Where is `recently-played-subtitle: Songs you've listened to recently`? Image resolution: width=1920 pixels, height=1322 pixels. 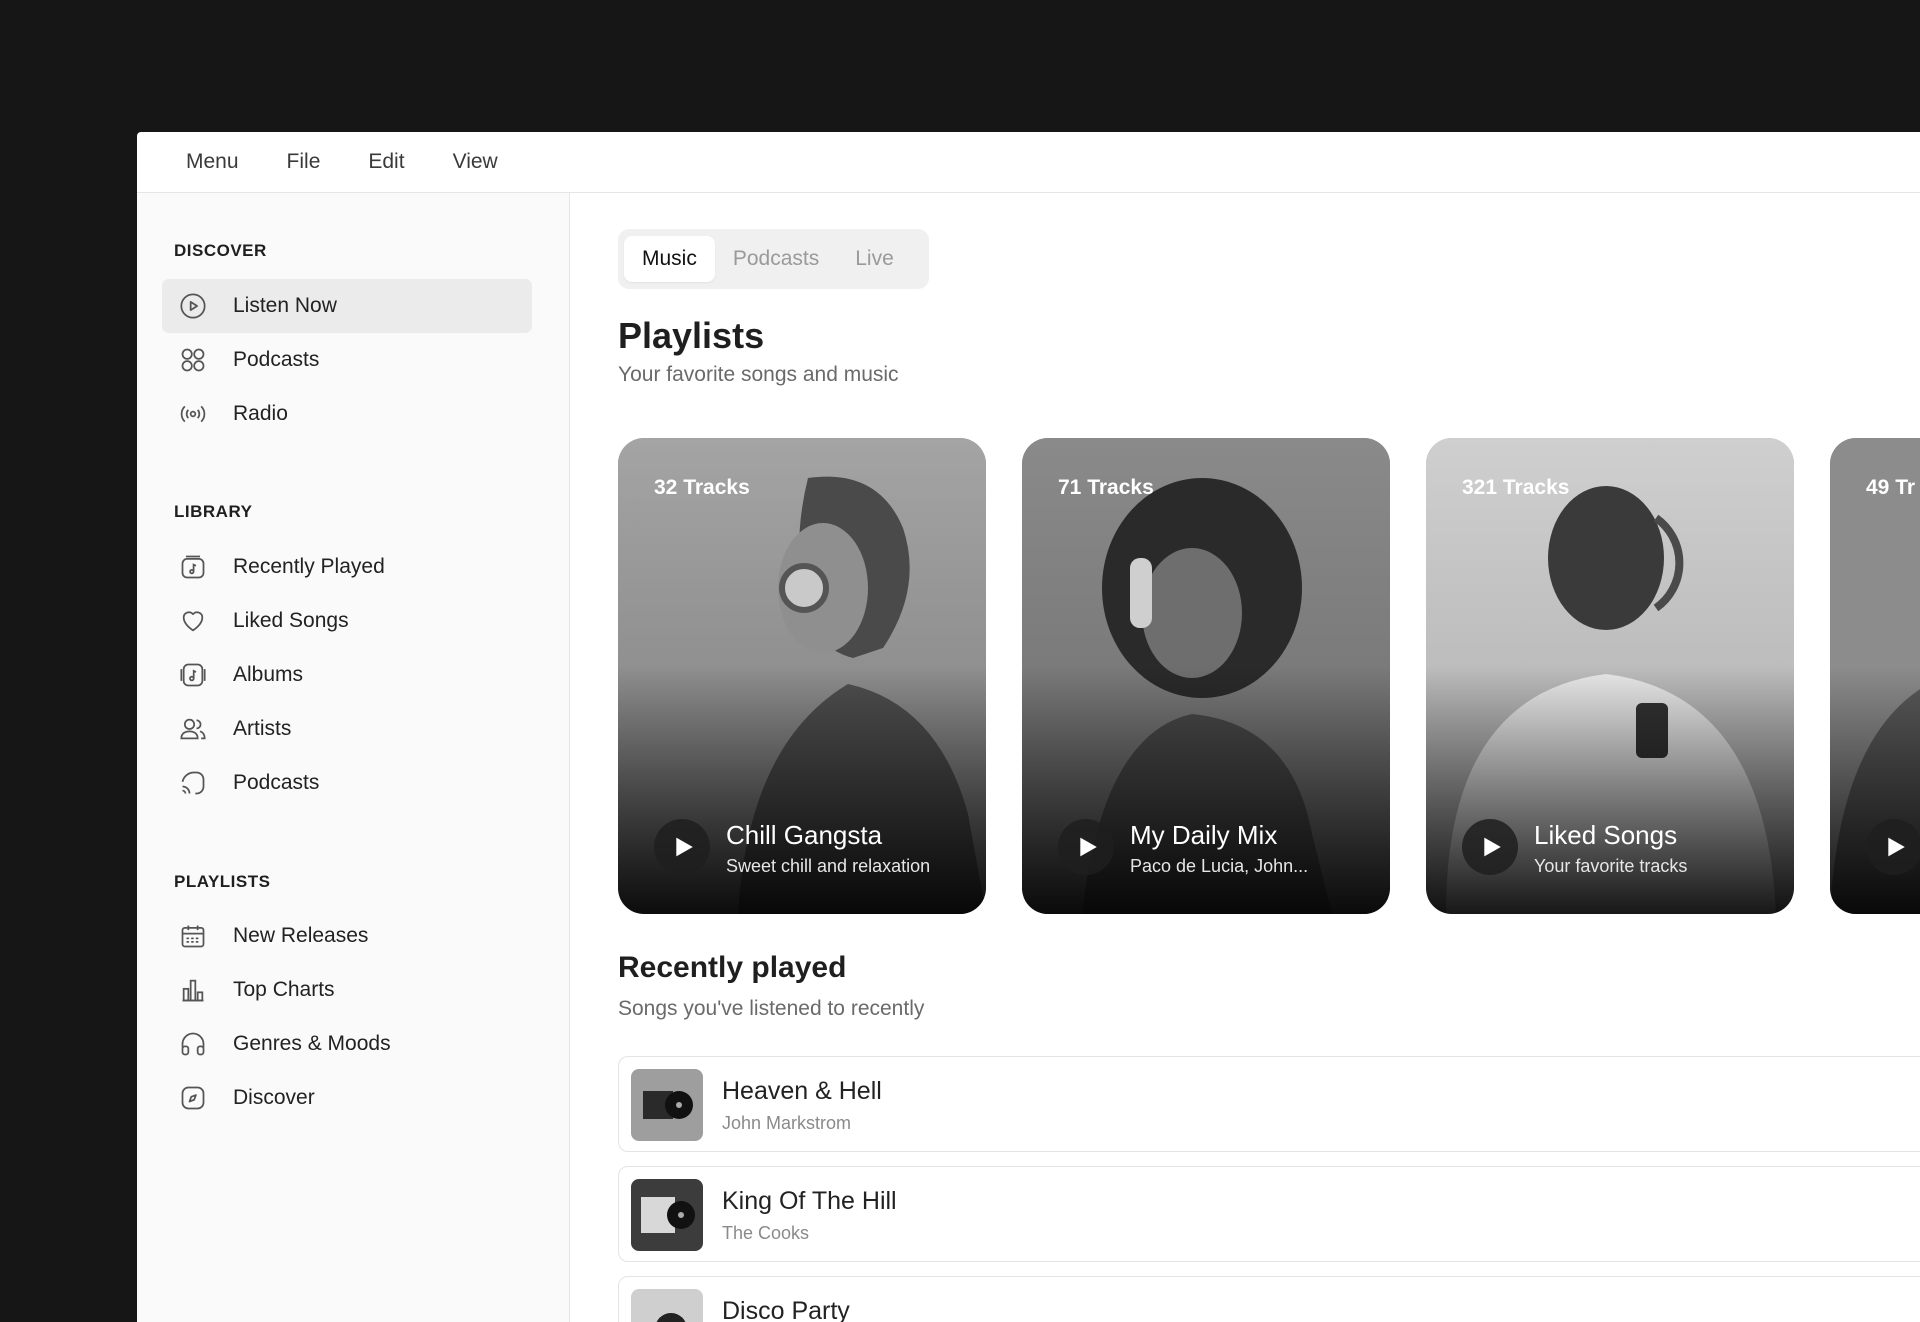 recently-played-subtitle: Songs you've listened to recently is located at coordinates (771, 1008).